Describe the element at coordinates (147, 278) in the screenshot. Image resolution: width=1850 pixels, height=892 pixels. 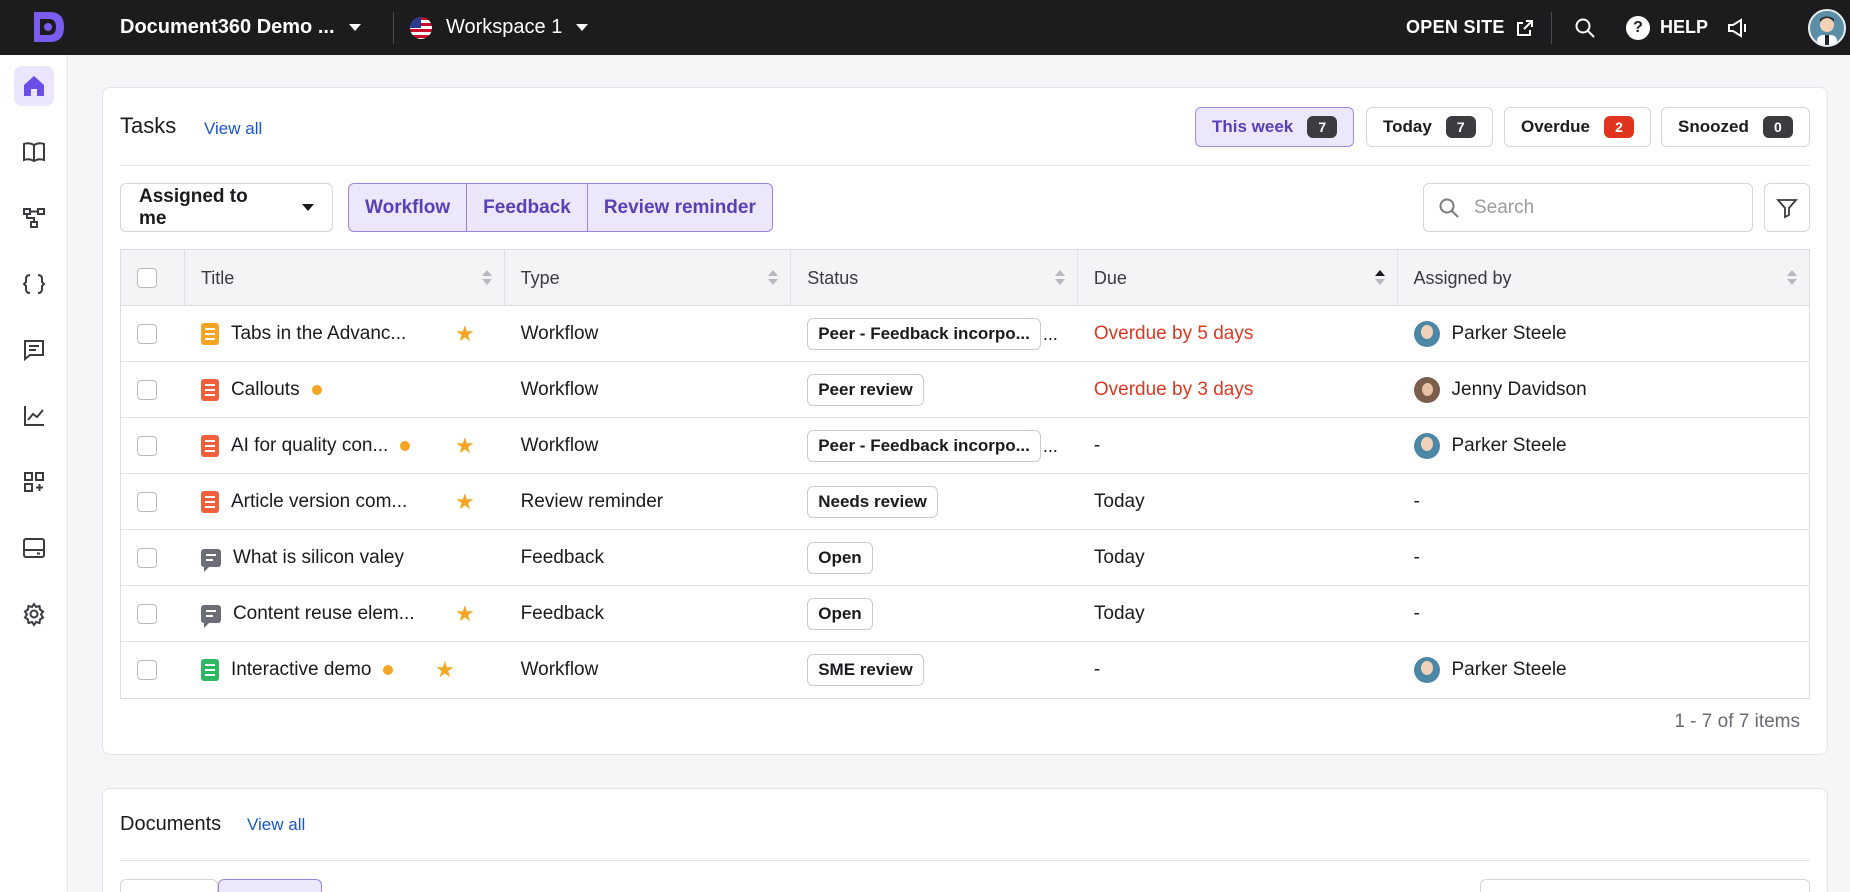
I see `select-all-checkbox` at that location.